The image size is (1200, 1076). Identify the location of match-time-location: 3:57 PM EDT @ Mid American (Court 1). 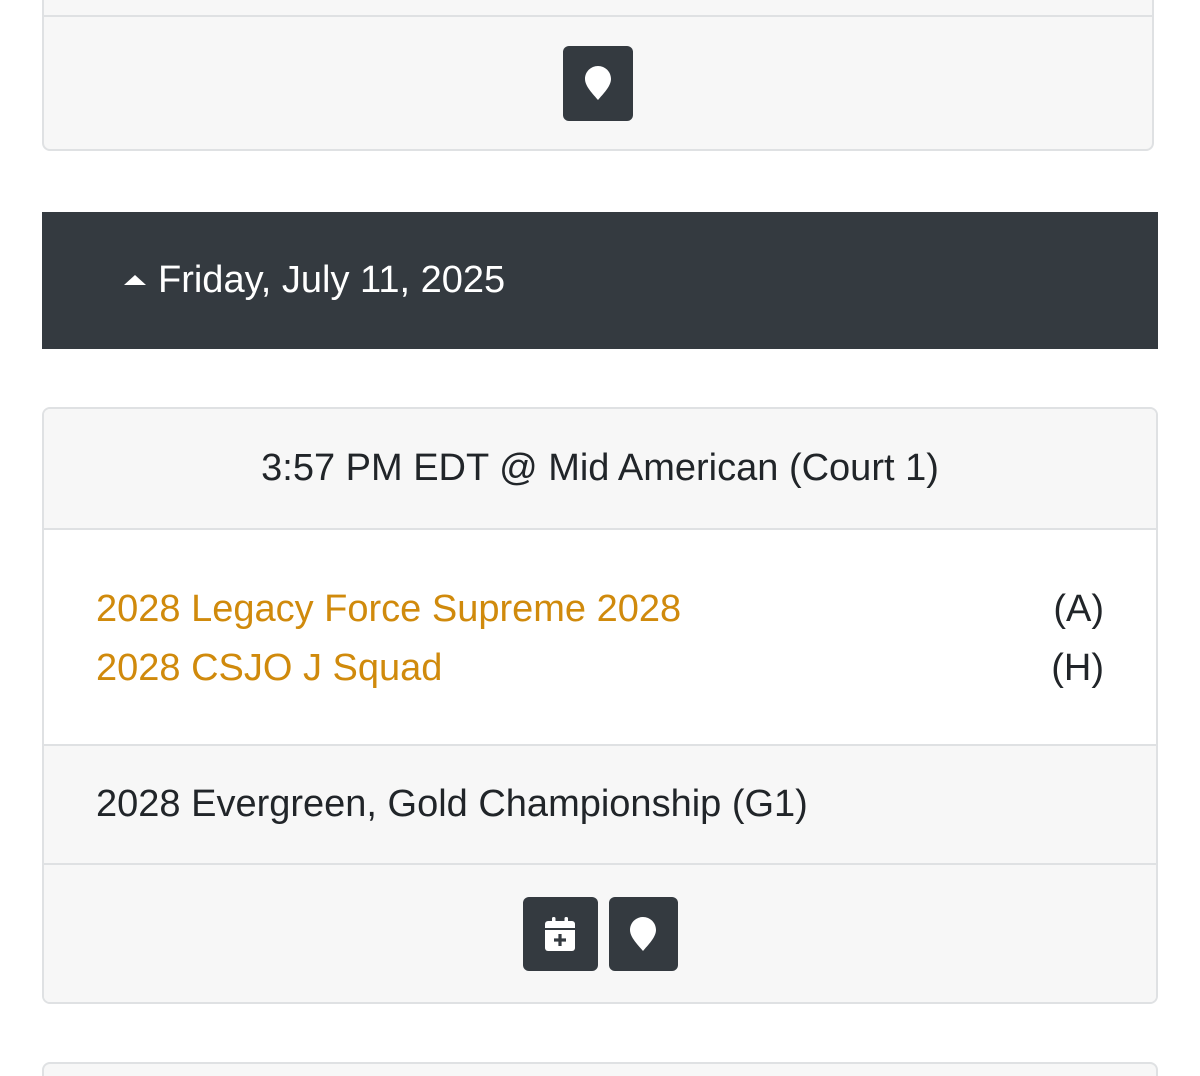
(600, 469).